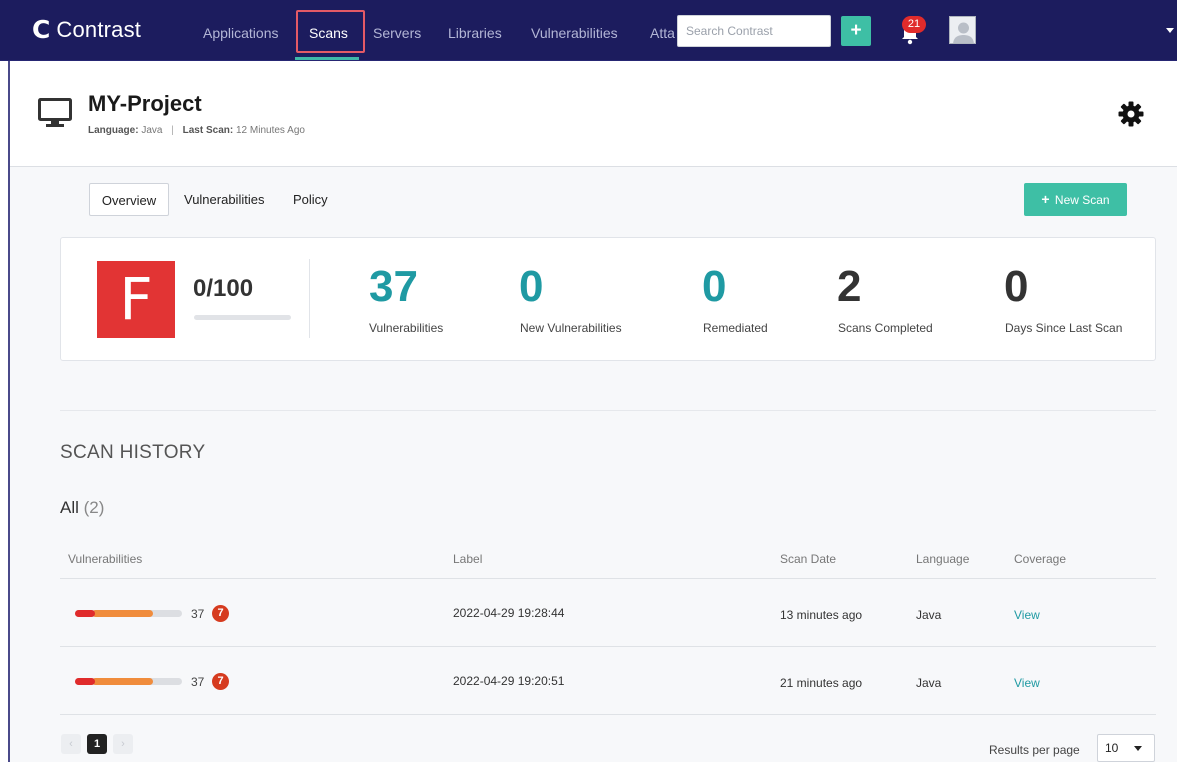 This screenshot has height=762, width=1177. What do you see at coordinates (856, 31) in the screenshot?
I see `add-button: +` at bounding box center [856, 31].